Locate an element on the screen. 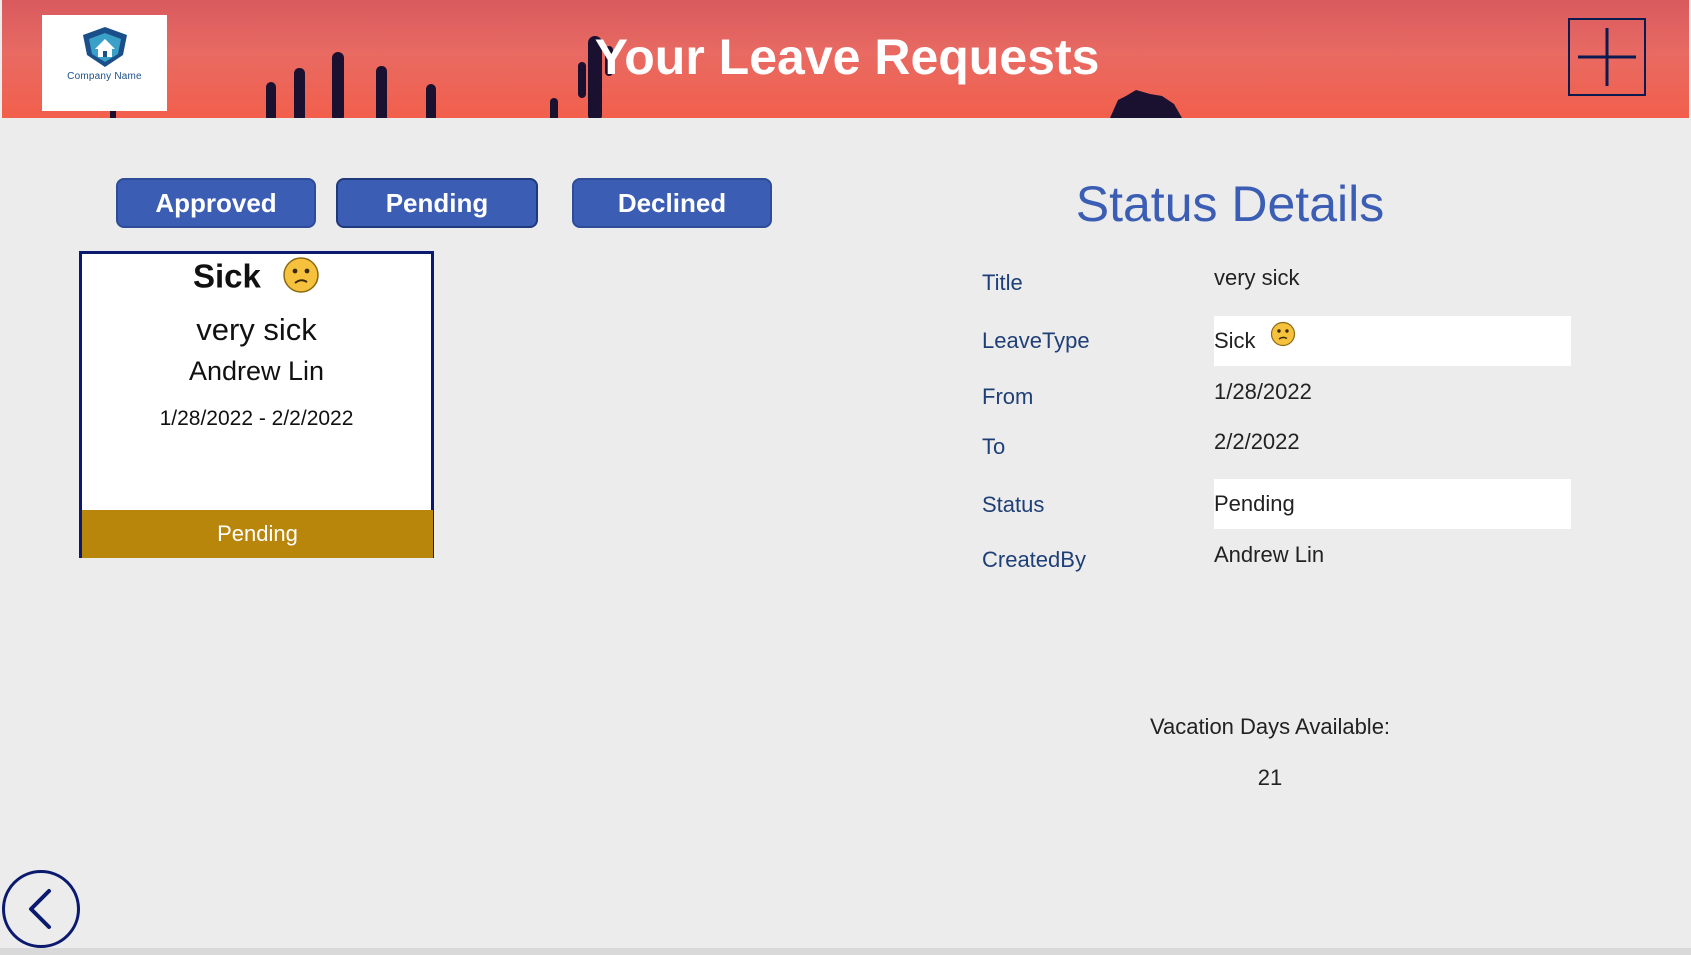 The height and width of the screenshot is (955, 1691). add-request-button is located at coordinates (1607, 57).